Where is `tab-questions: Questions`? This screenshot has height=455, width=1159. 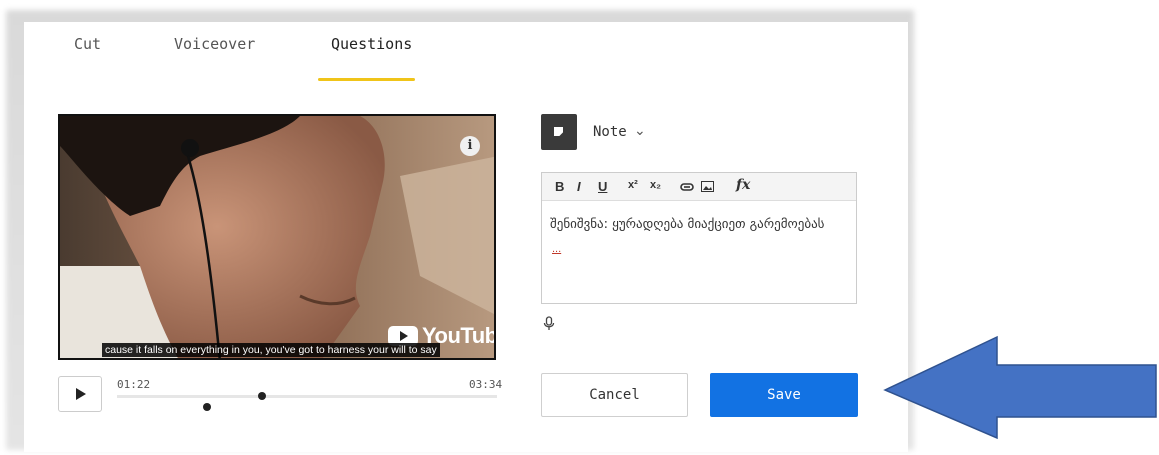
tab-questions: Questions is located at coordinates (371, 44).